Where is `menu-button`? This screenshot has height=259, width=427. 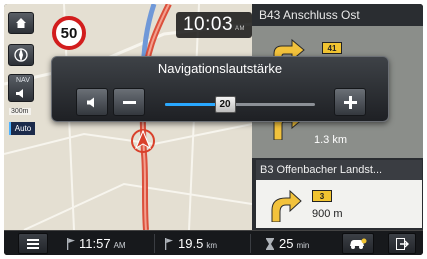
menu-button is located at coordinates (33, 243).